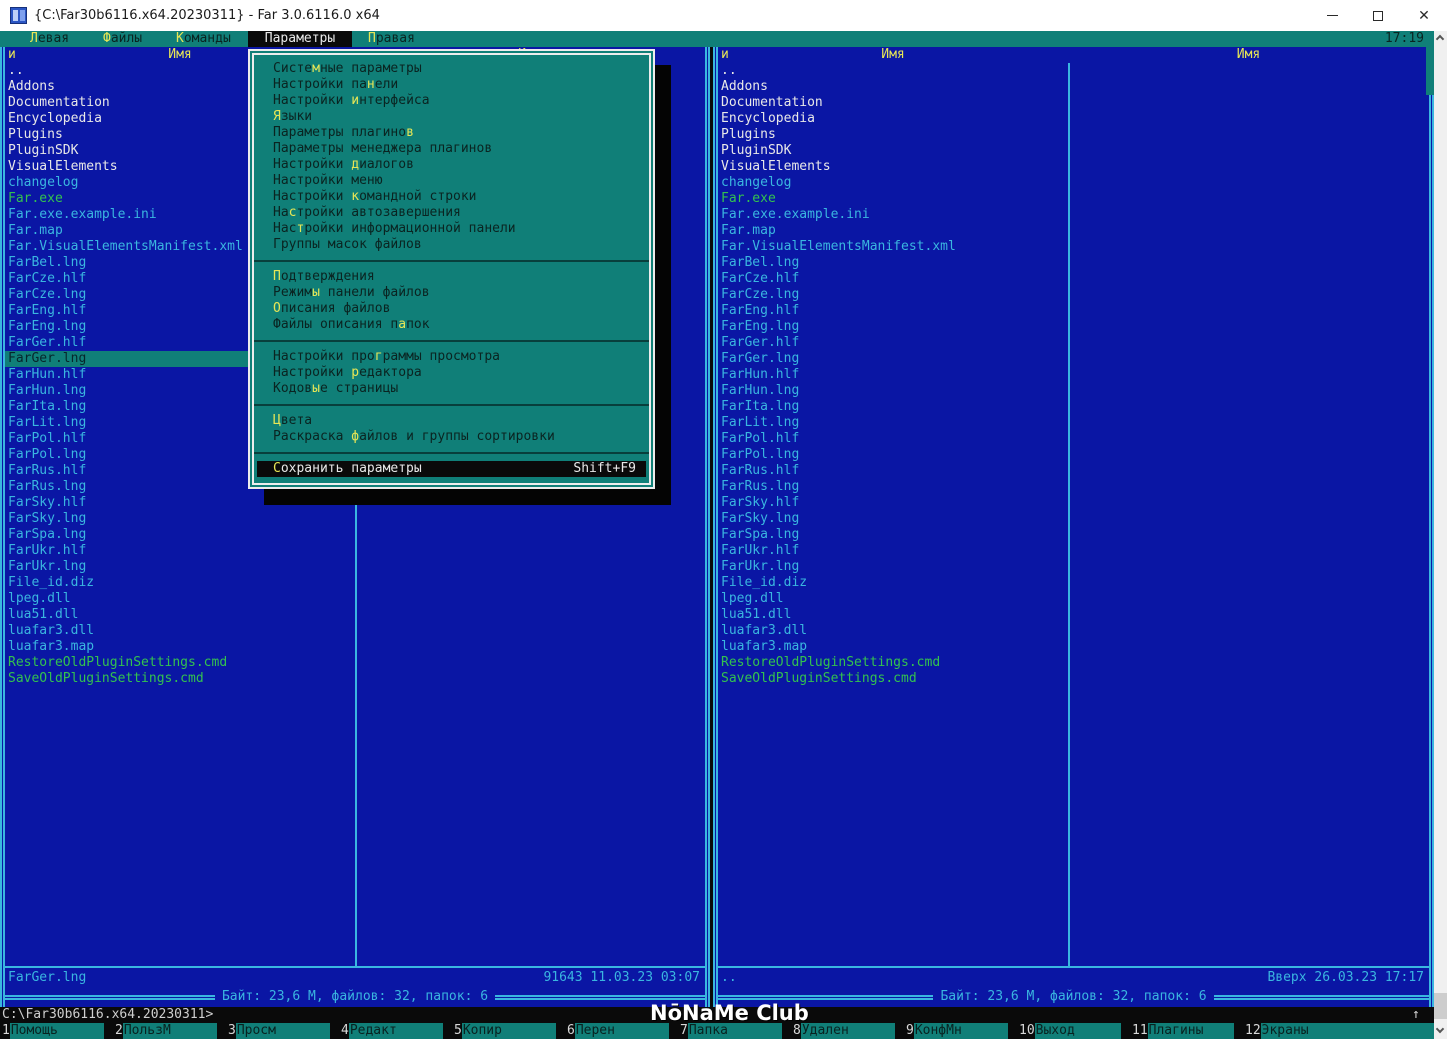 This screenshot has height=1039, width=1447. I want to click on file-item: .., so click(893, 71).